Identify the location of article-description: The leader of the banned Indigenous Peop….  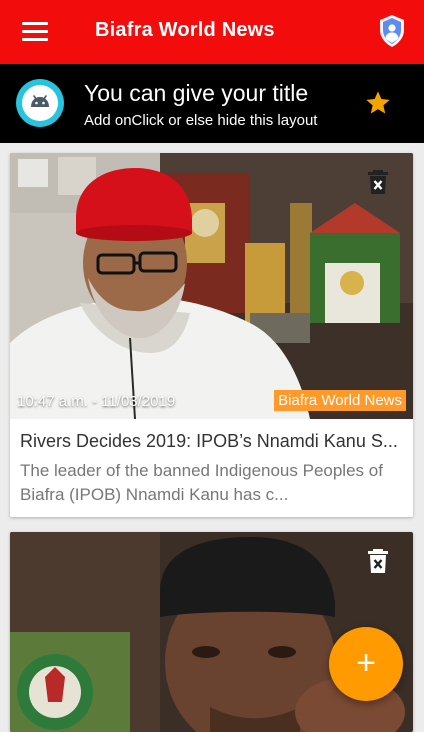
(201, 482).